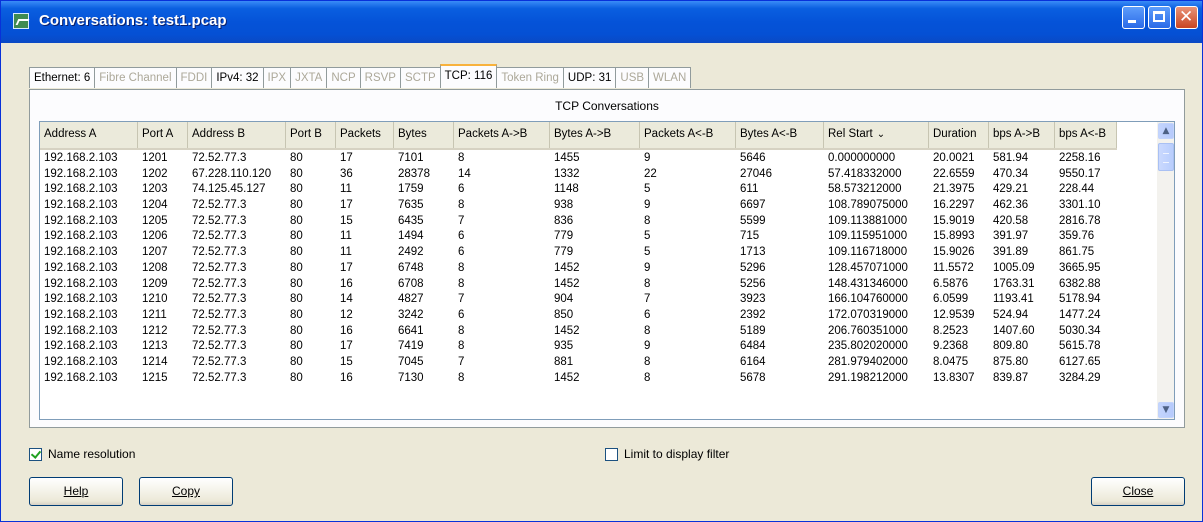 Image resolution: width=1203 pixels, height=522 pixels. I want to click on table-cell: 7130, so click(411, 377).